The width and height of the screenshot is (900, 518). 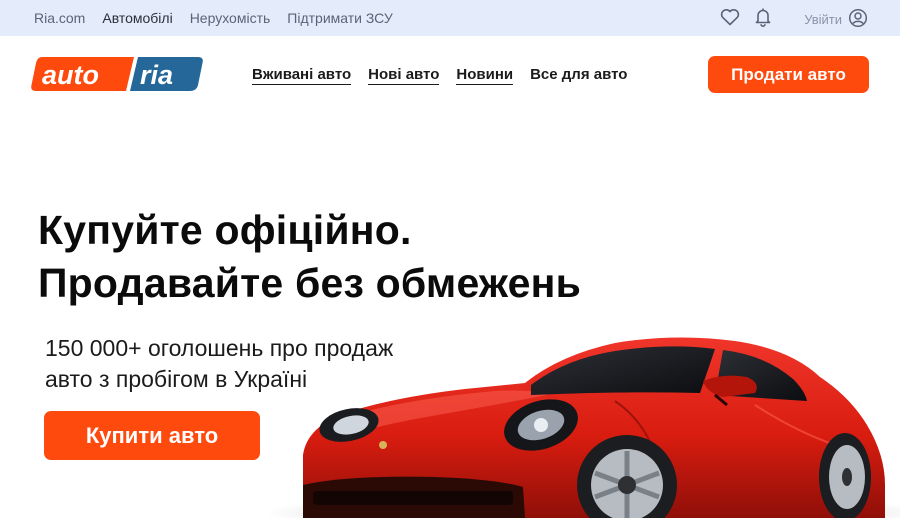 I want to click on top-link-support-zsu: Підтримати ЗСУ, so click(x=339, y=18).